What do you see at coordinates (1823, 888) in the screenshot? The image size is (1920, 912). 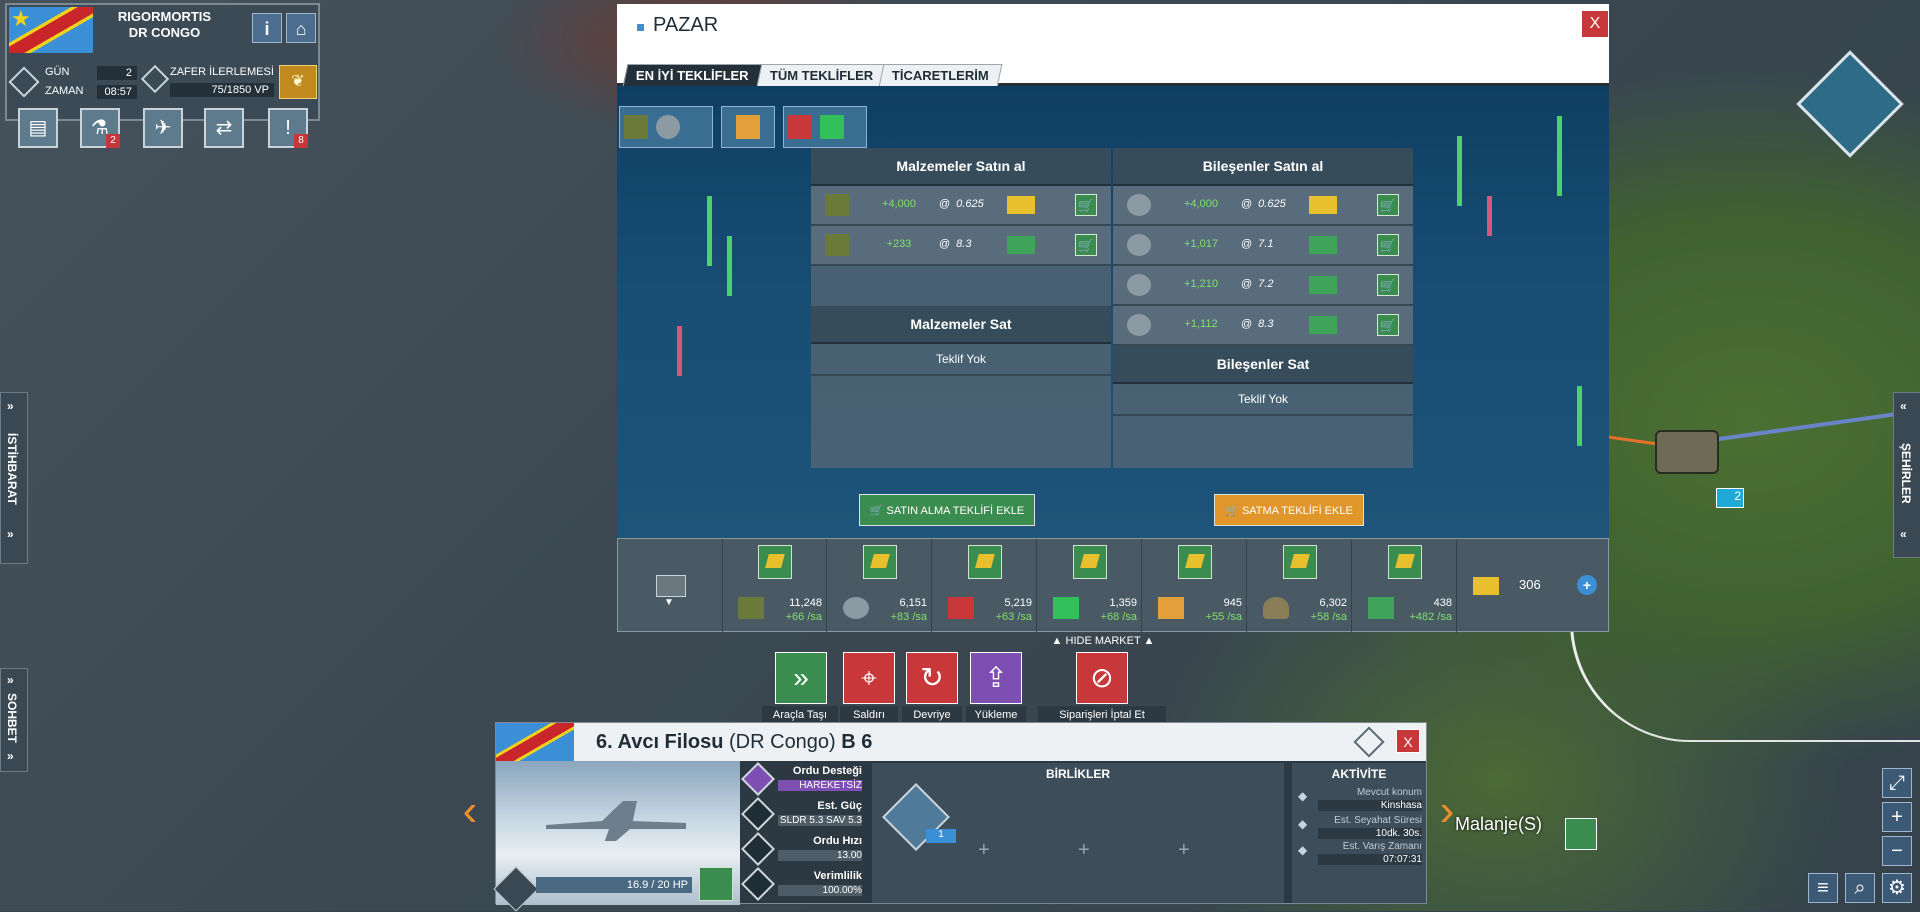 I see `database-button: ≡` at bounding box center [1823, 888].